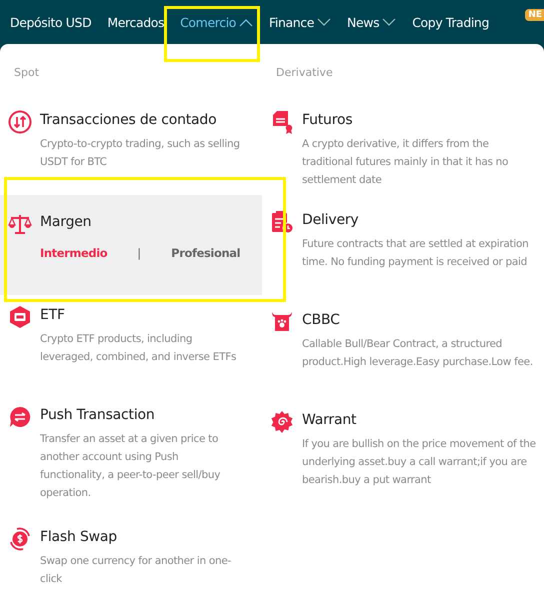  I want to click on menu-item-description: If you are bullish on the price movement of the underlying asset.buy a call warrant;if you are bearish.buy a put warrant, so click(419, 462).